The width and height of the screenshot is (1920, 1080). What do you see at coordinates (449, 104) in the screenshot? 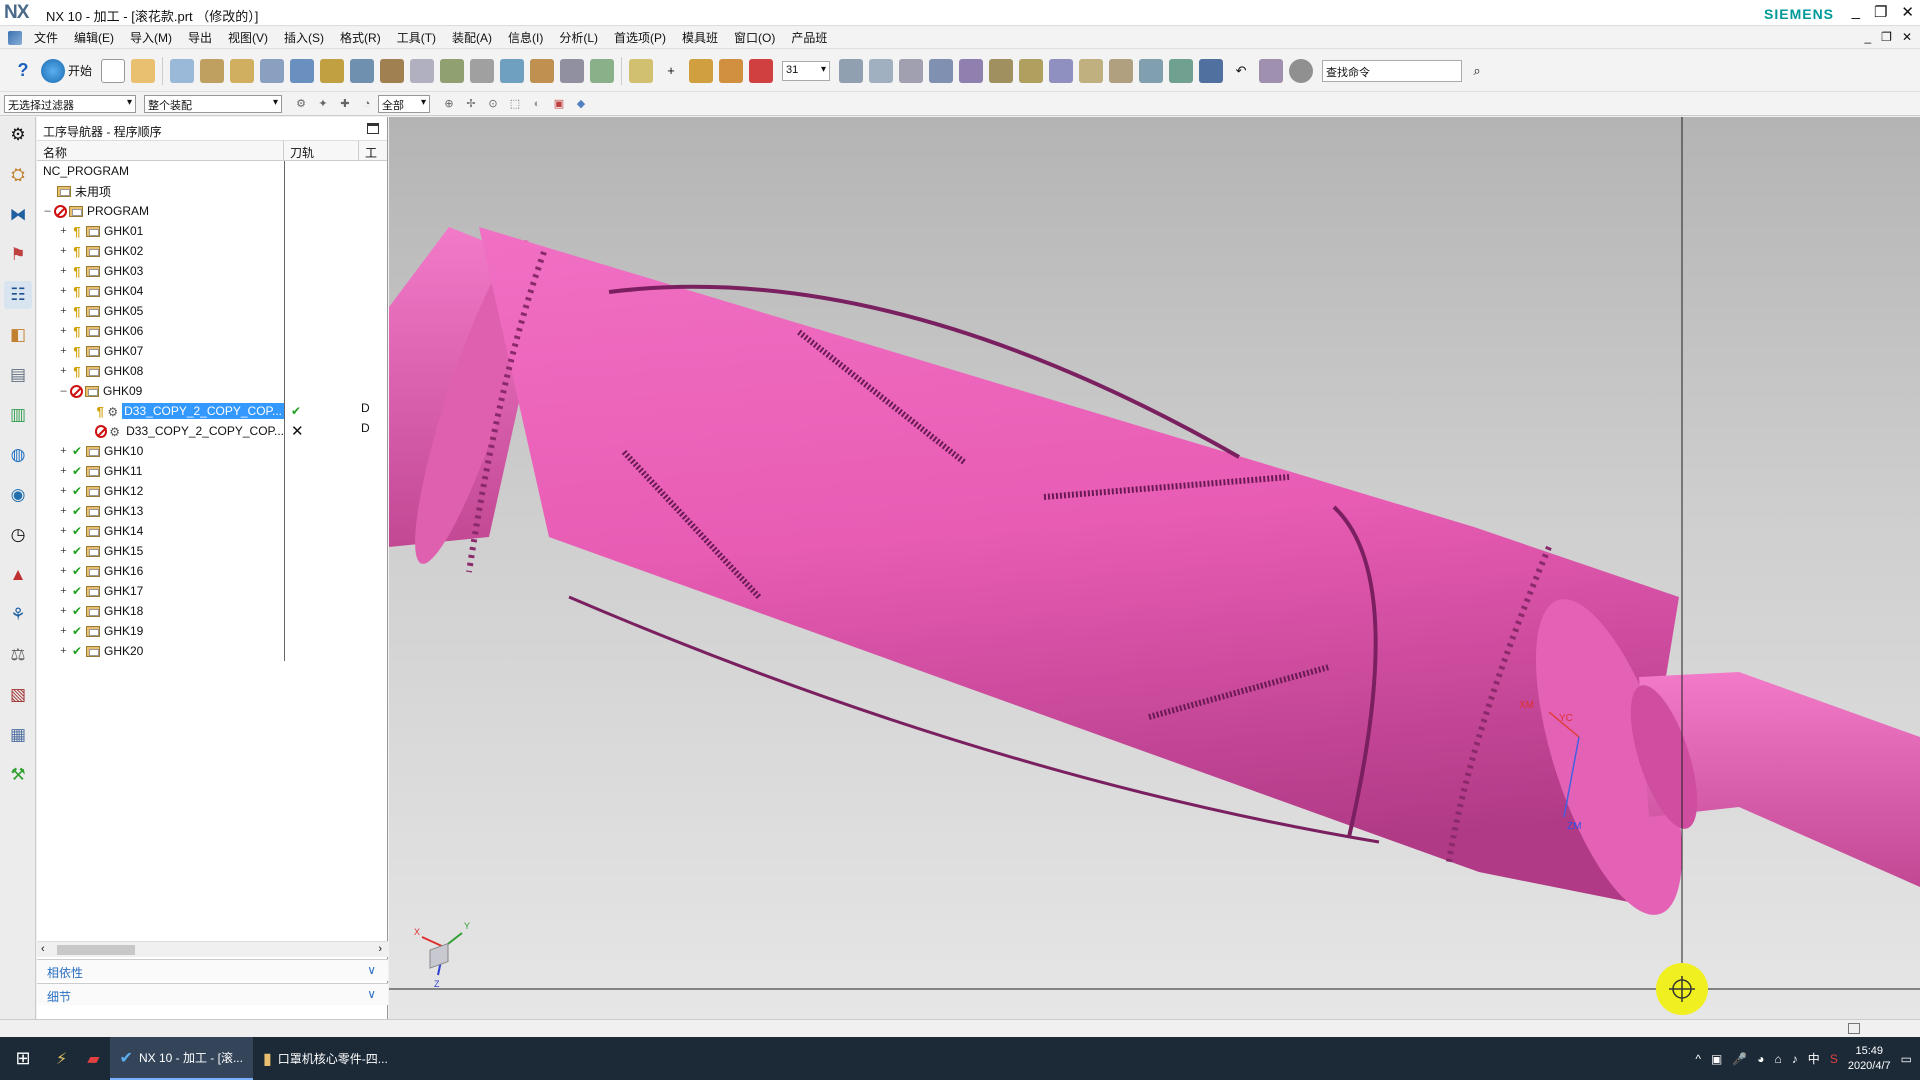
I see `snap-center-icon: ⊕` at bounding box center [449, 104].